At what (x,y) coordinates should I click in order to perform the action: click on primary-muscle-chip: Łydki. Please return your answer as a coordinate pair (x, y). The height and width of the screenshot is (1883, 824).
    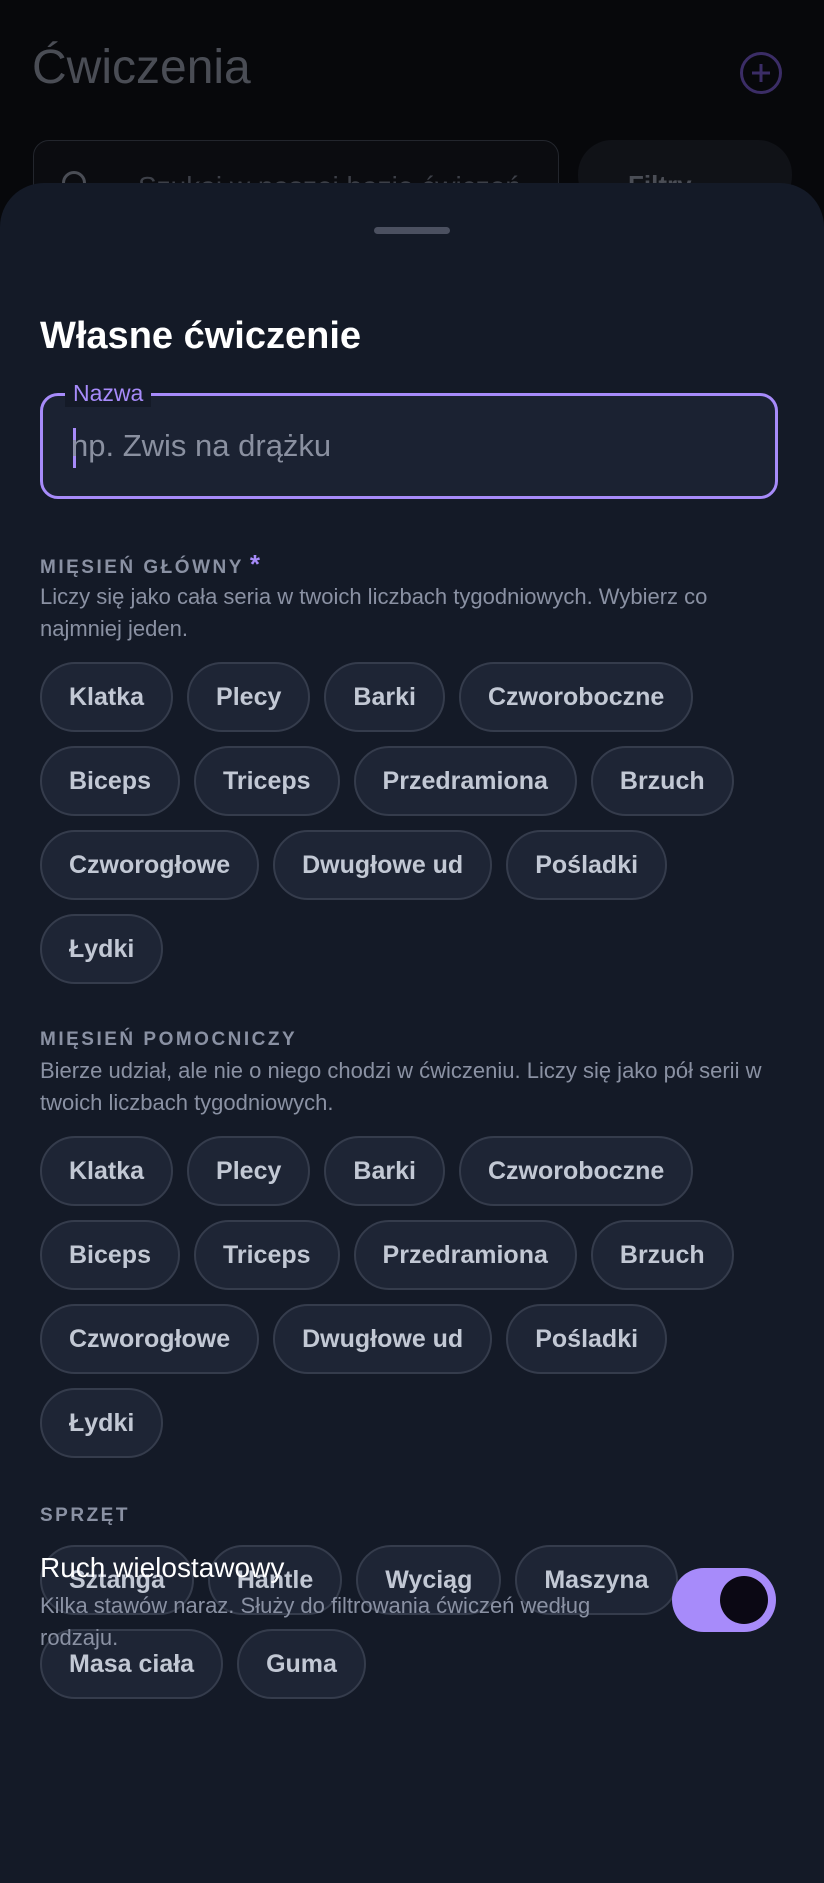
    Looking at the image, I should click on (102, 949).